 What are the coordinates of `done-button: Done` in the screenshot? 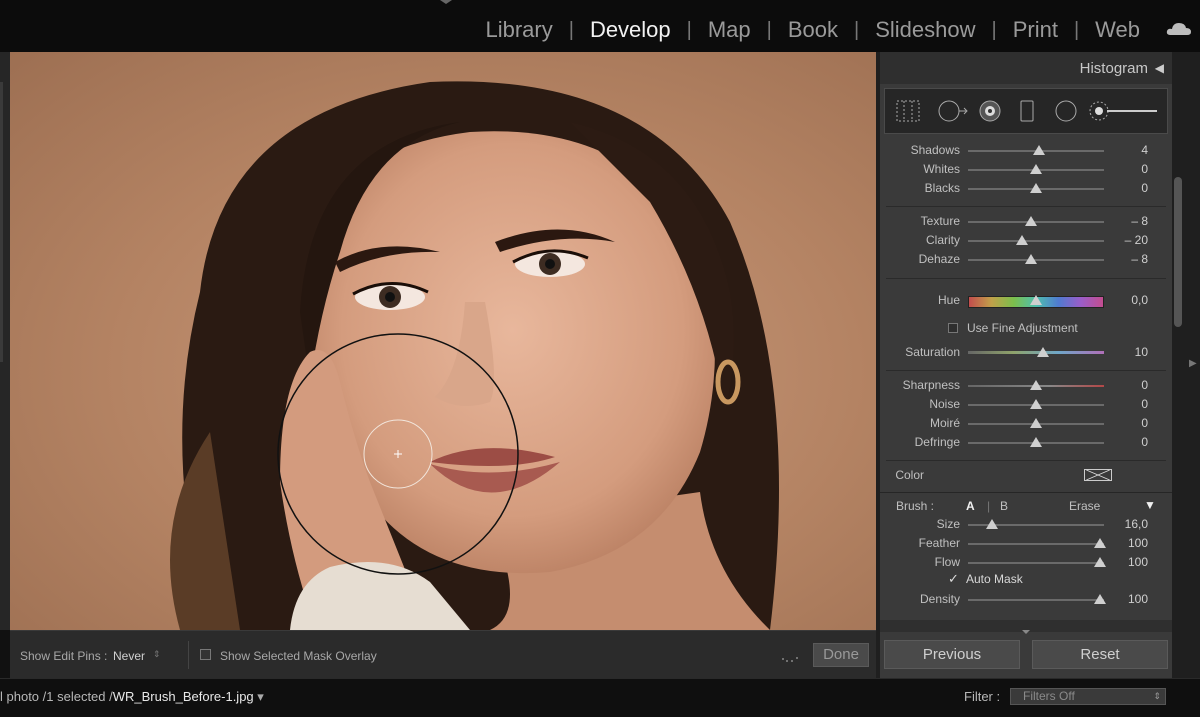 It's located at (841, 655).